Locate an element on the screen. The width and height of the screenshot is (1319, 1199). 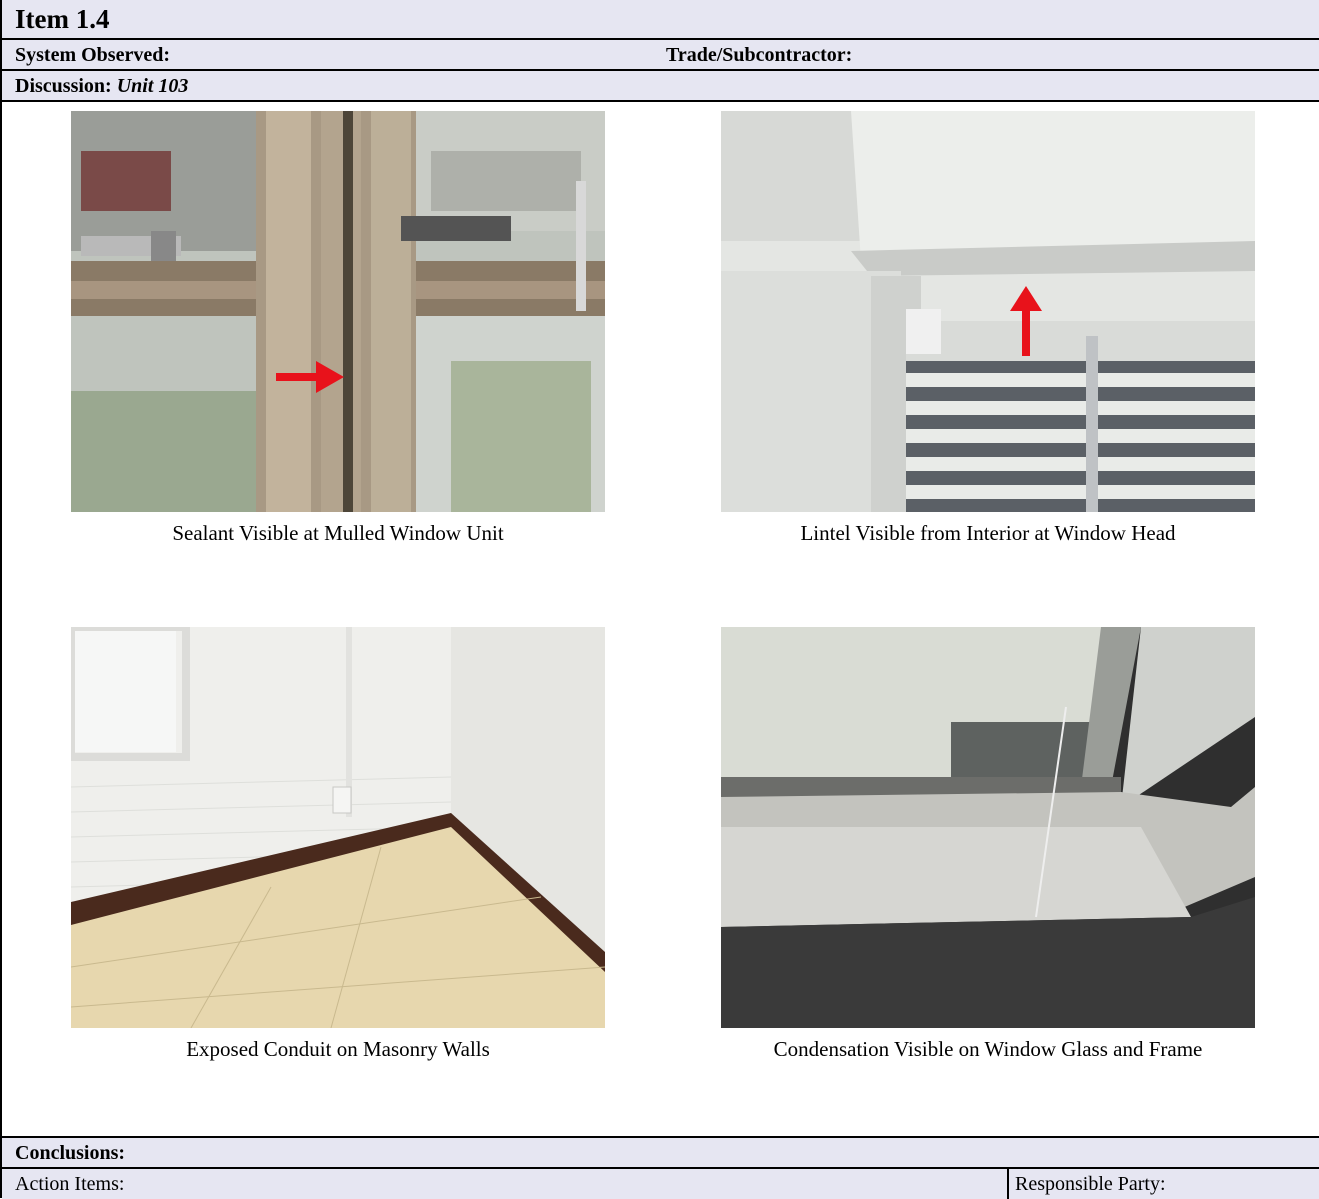
conclusions-row: Conclusions: is located at coordinates (660, 1151).